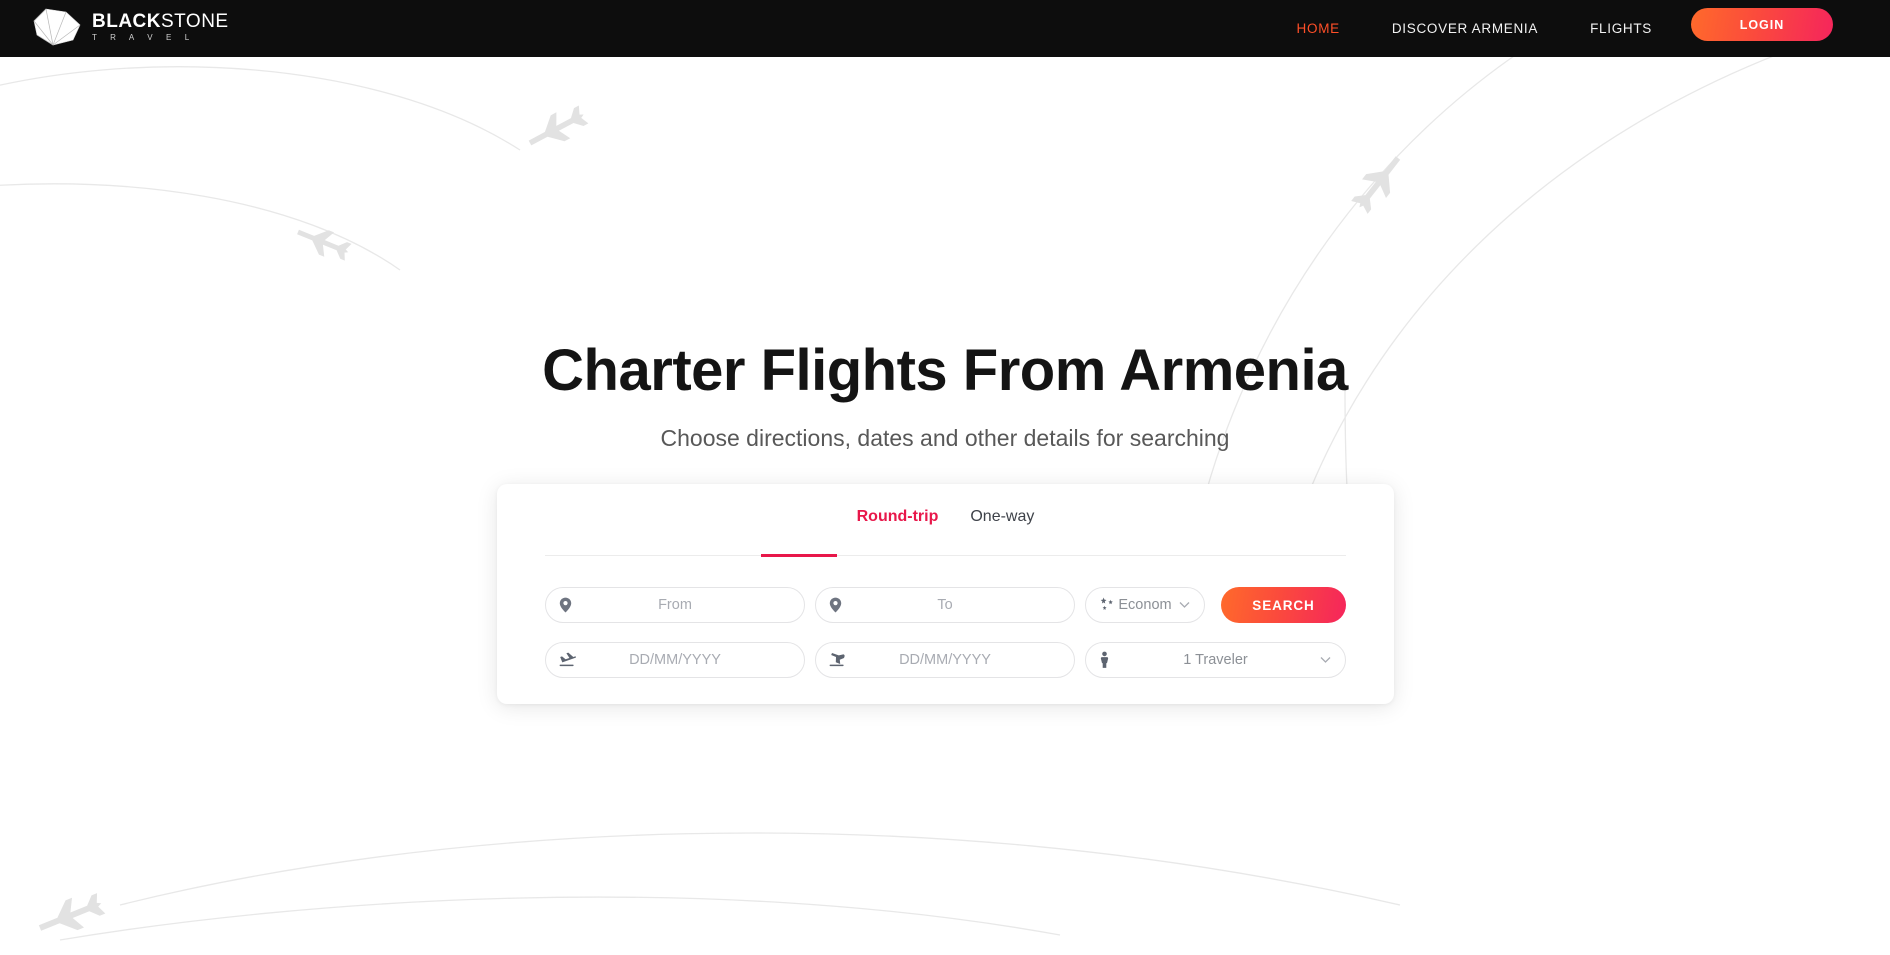 Image resolution: width=1890 pixels, height=955 pixels. I want to click on logo-wordmark: BLACKSTONE, so click(160, 21).